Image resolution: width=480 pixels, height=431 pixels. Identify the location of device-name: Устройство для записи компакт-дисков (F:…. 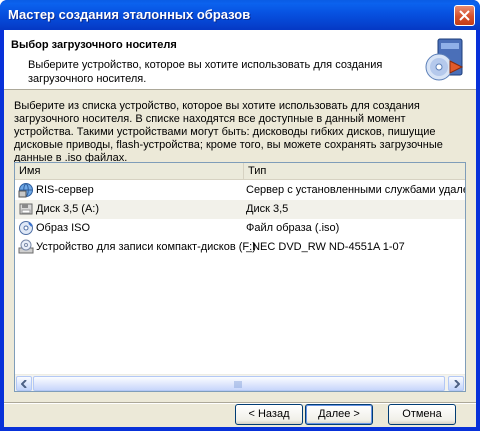
(146, 247).